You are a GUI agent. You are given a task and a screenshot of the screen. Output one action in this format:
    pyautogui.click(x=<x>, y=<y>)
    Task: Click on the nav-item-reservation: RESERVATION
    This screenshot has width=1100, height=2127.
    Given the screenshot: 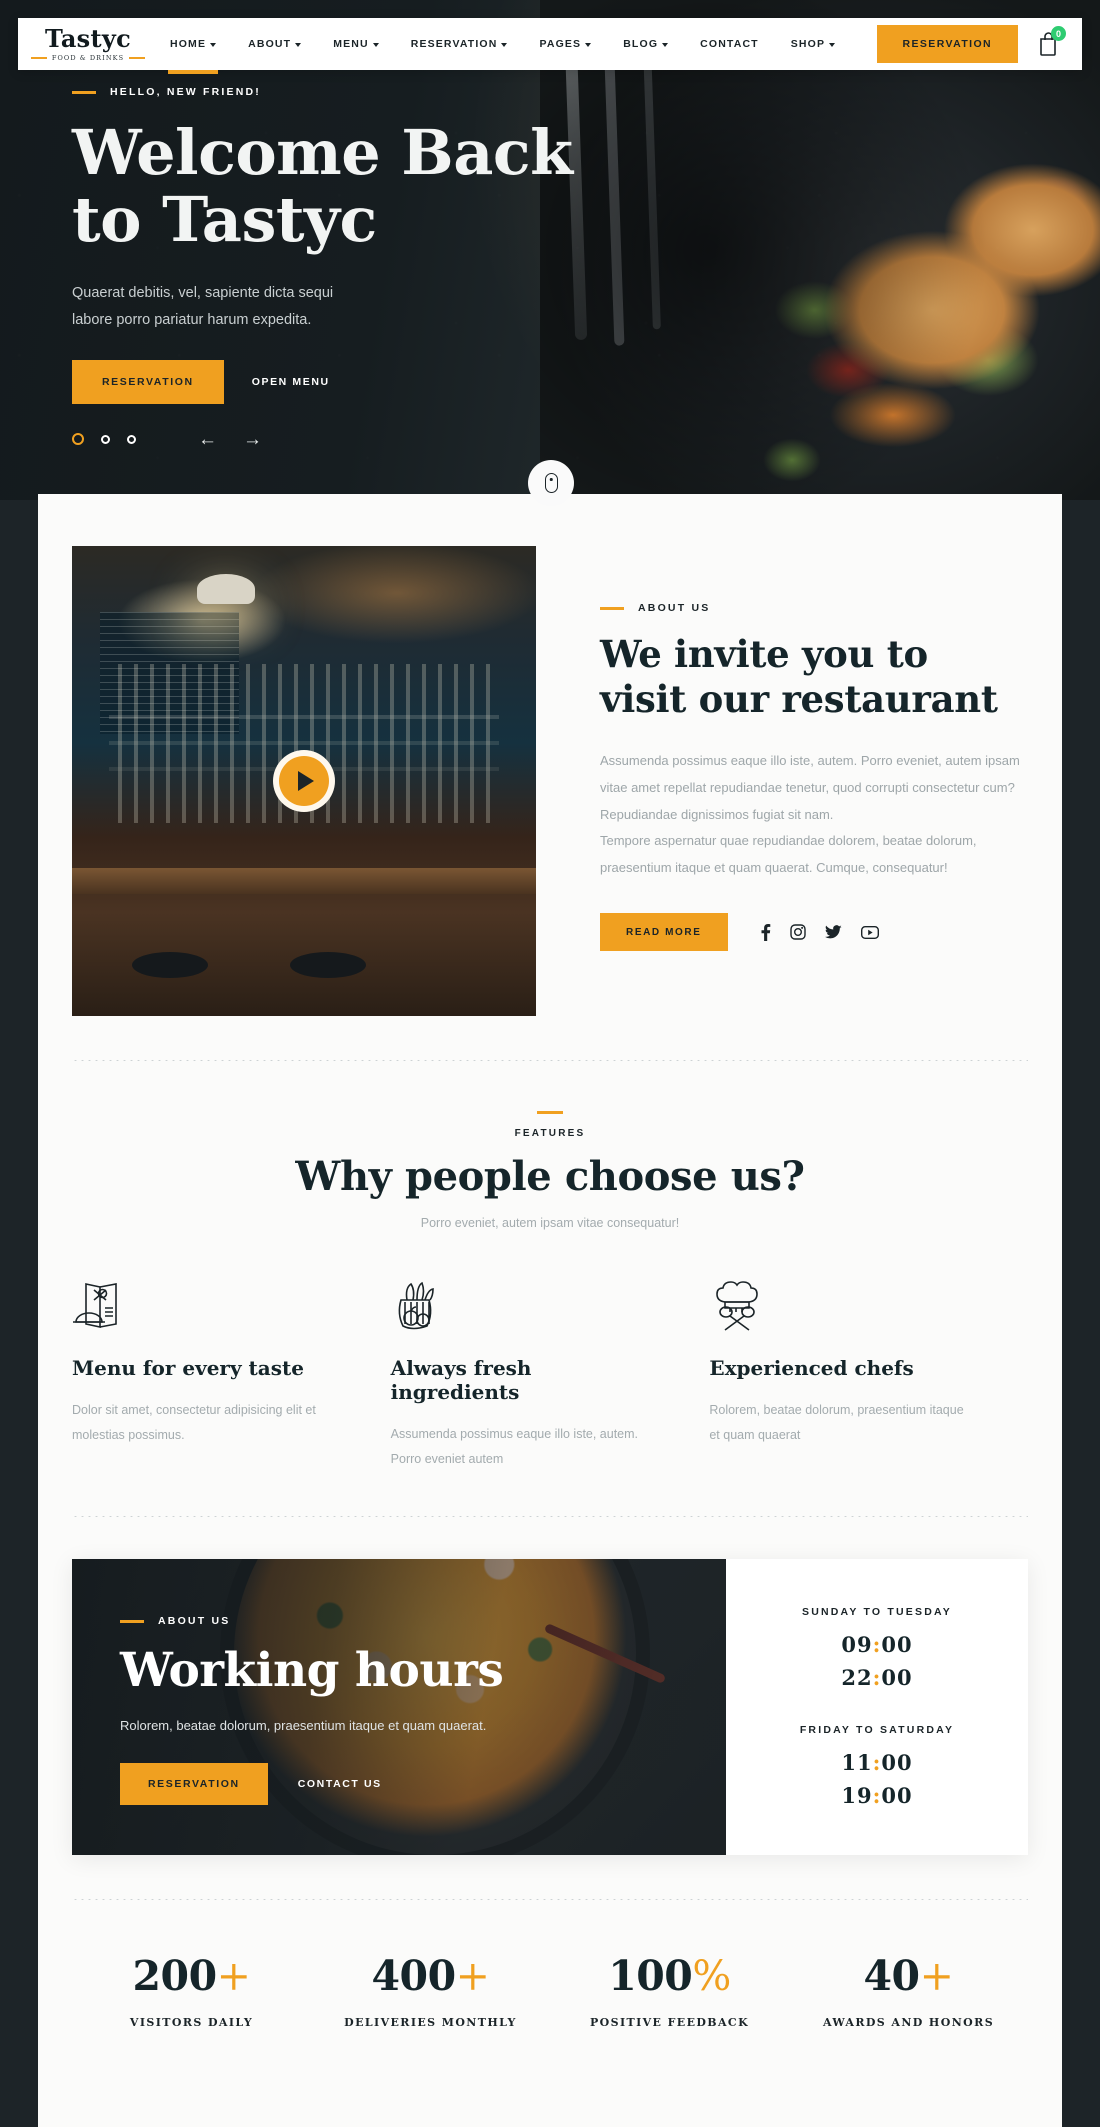 What is the action you would take?
    pyautogui.click(x=459, y=44)
    